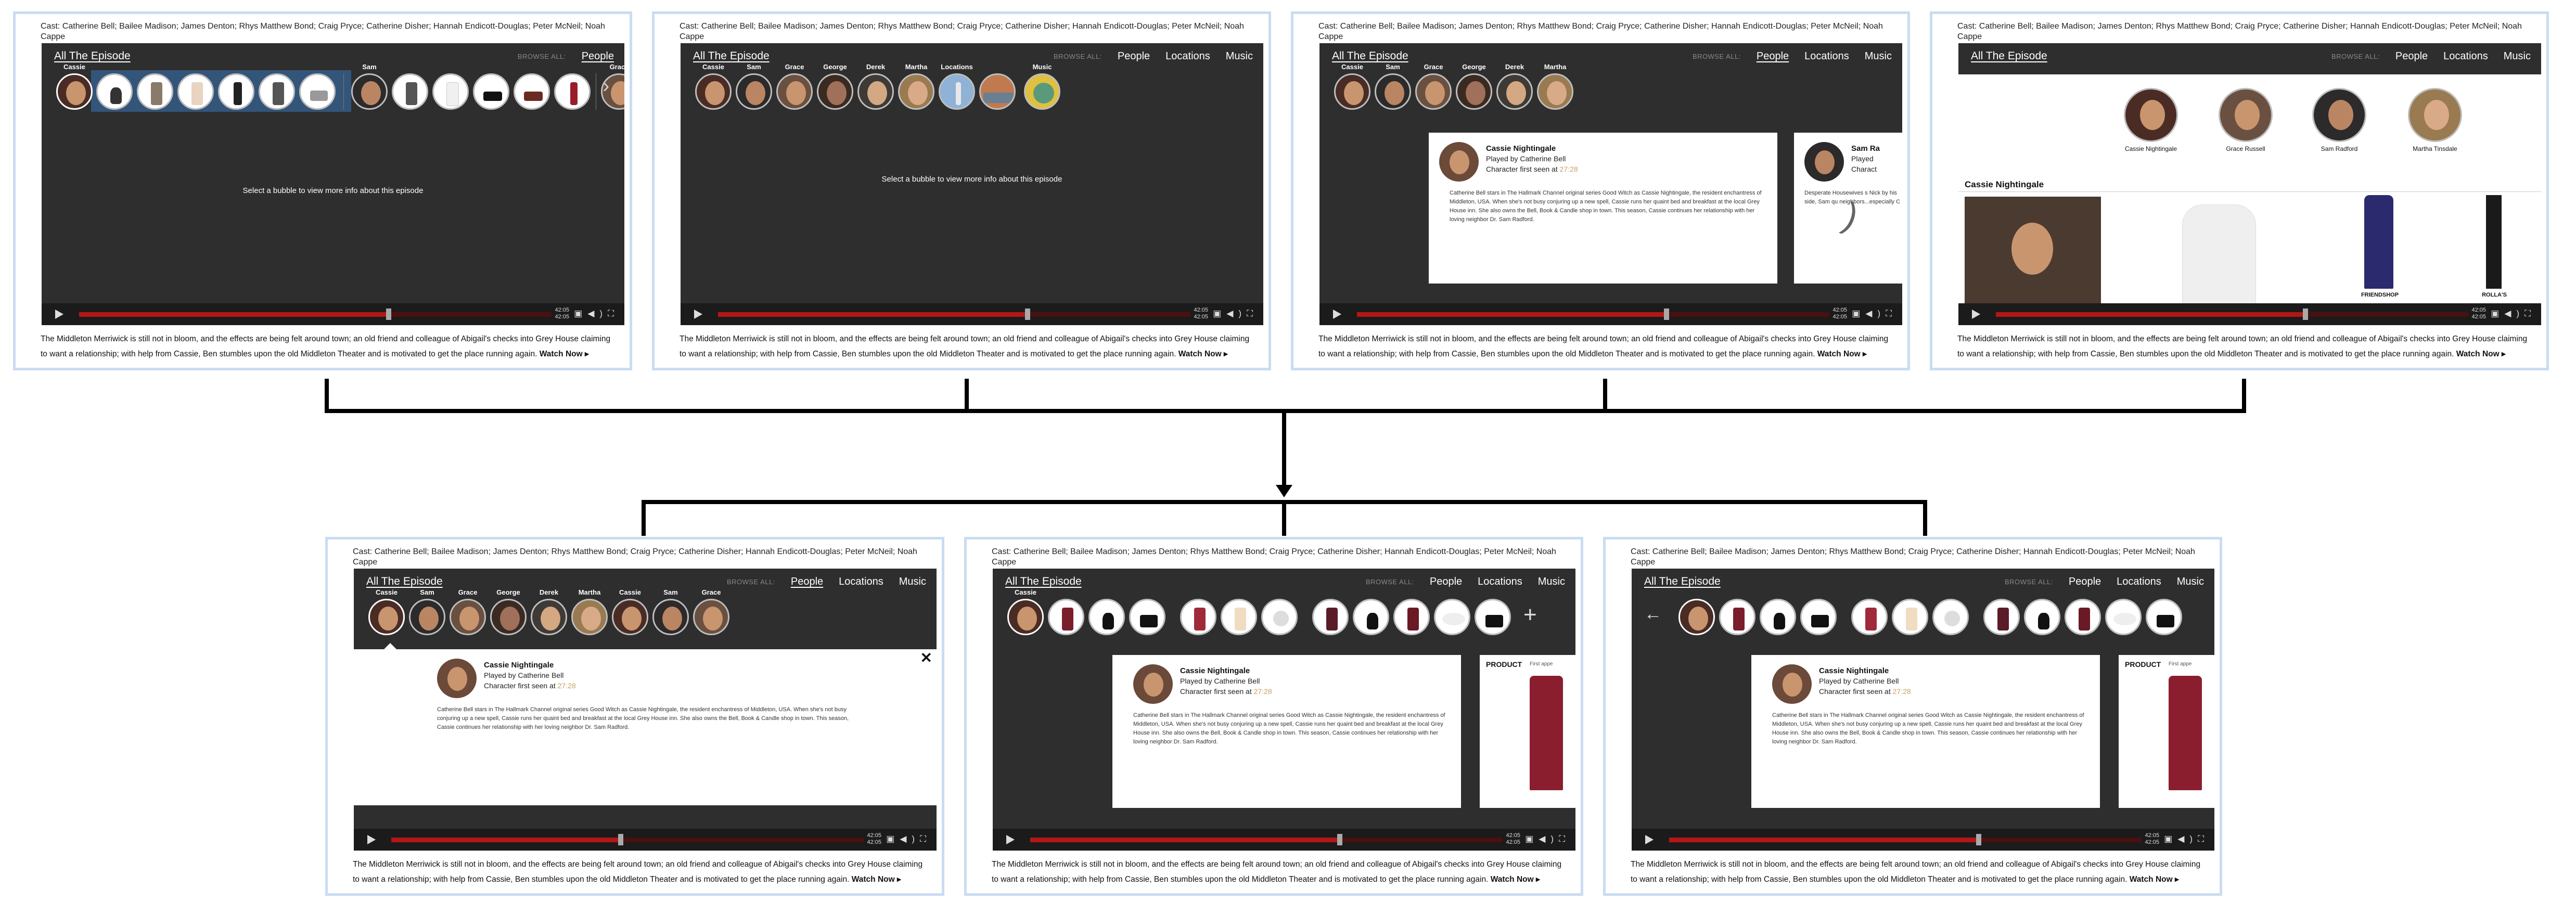 The image size is (2576, 913). Describe the element at coordinates (926, 657) in the screenshot. I see `close-icon: ✕` at that location.